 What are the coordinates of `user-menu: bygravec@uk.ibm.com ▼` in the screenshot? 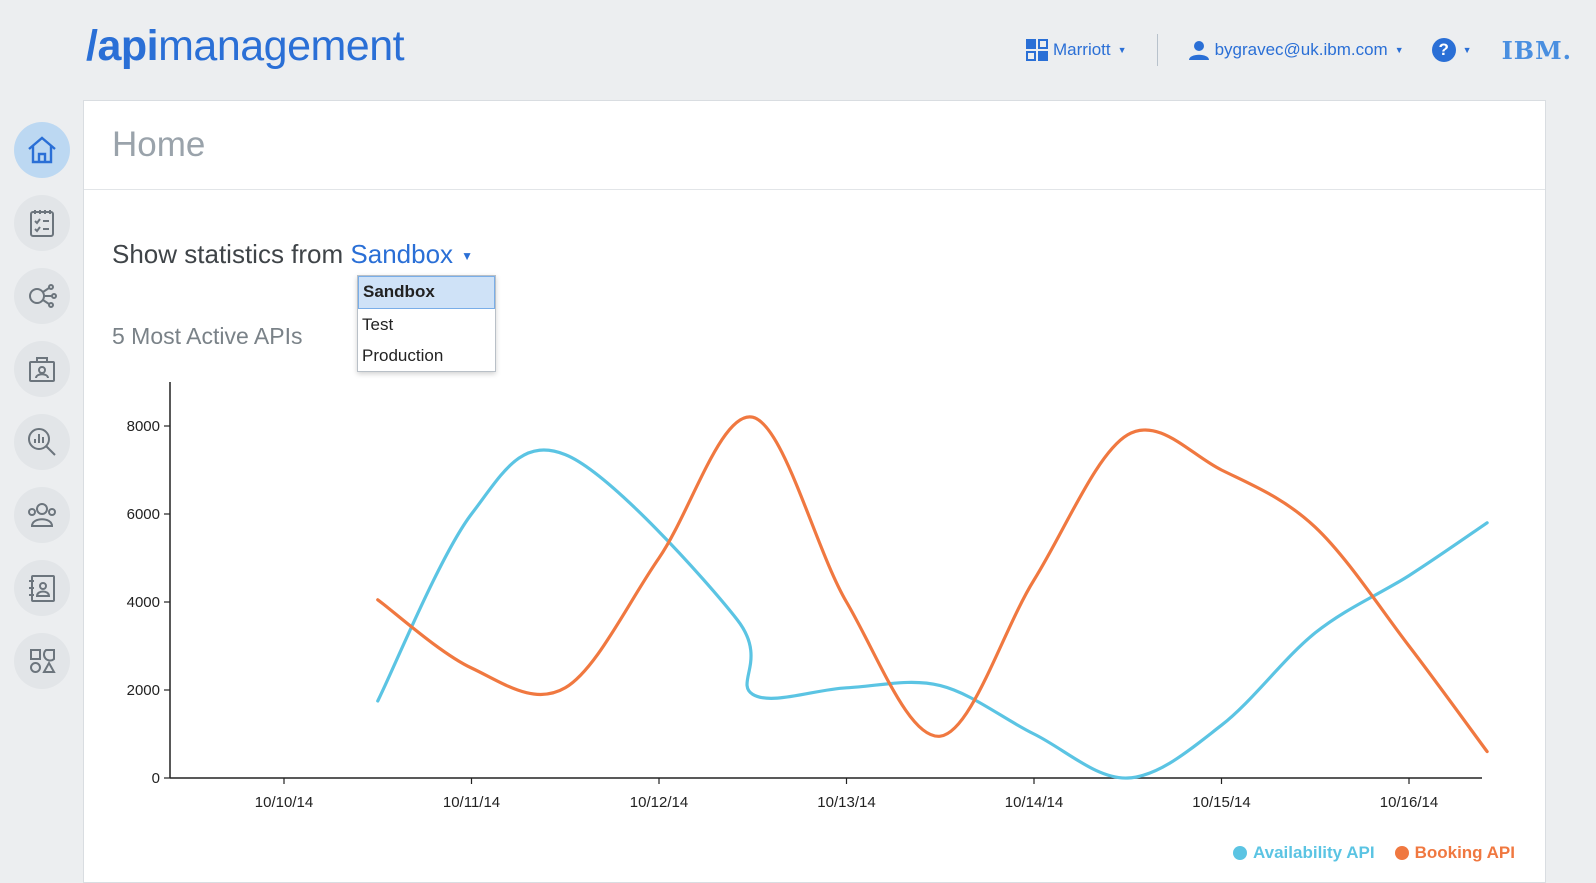 It's located at (1296, 50).